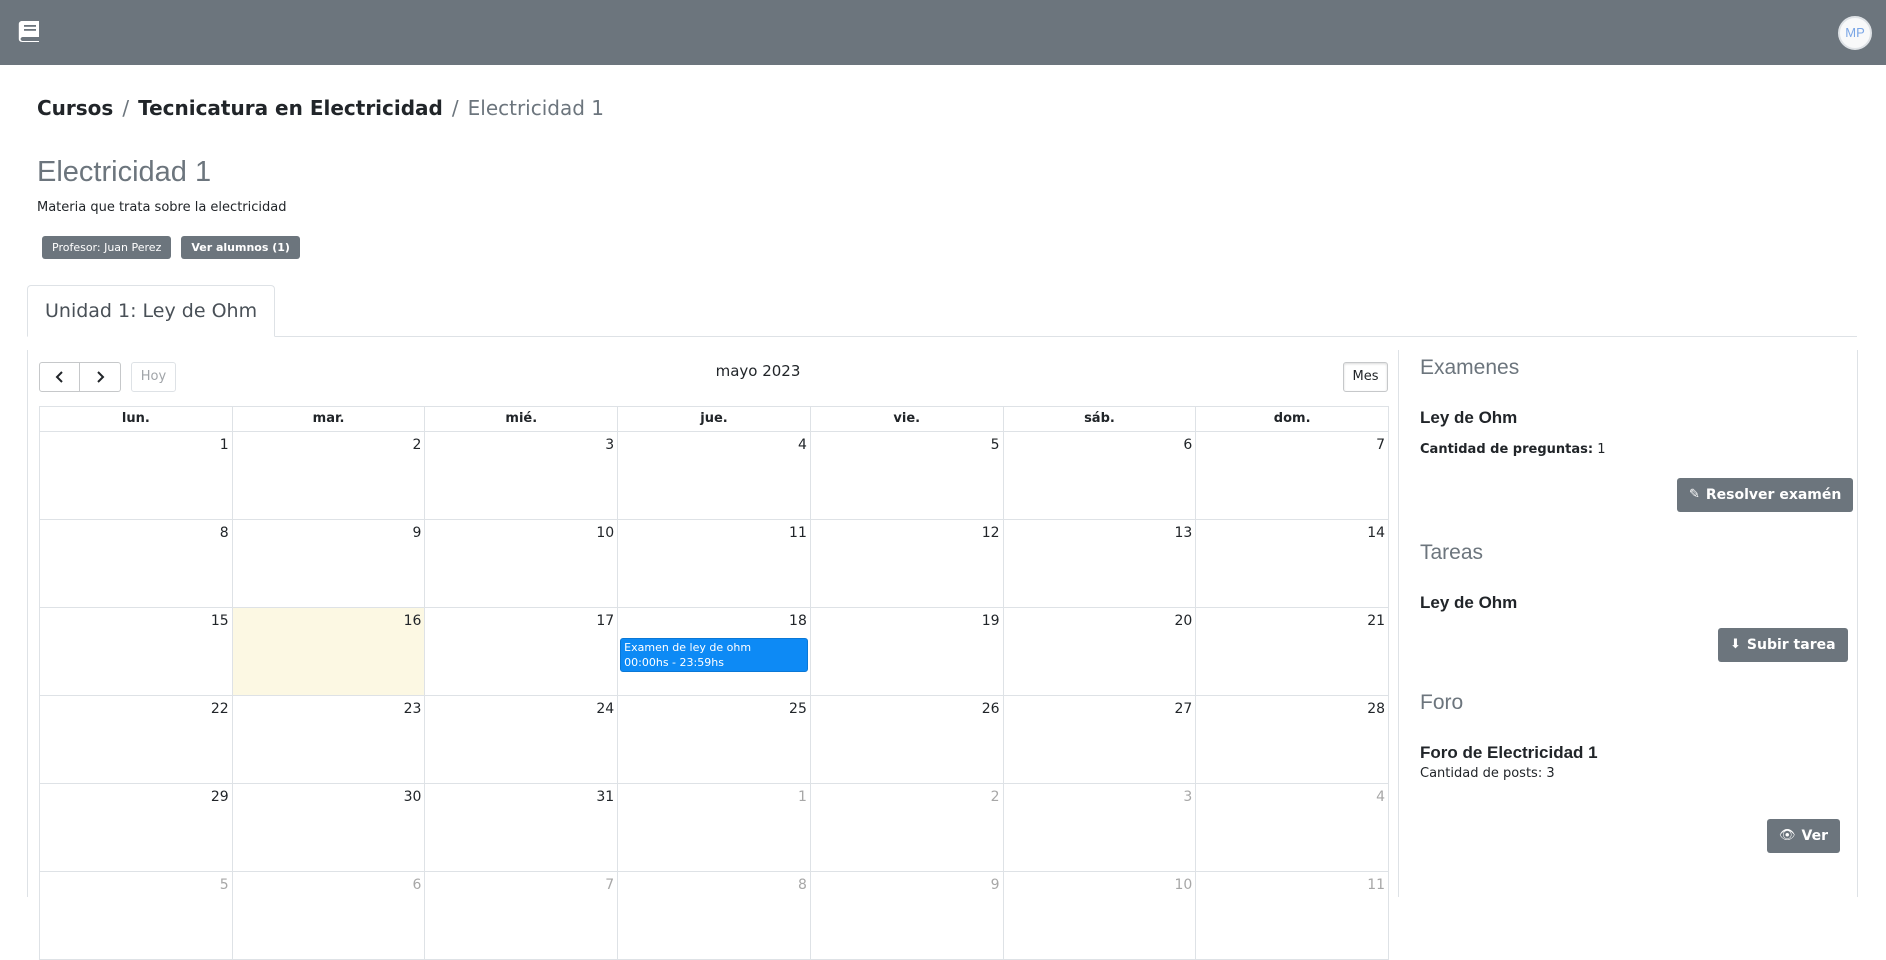  What do you see at coordinates (522, 652) in the screenshot?
I see `calendar-day: 17` at bounding box center [522, 652].